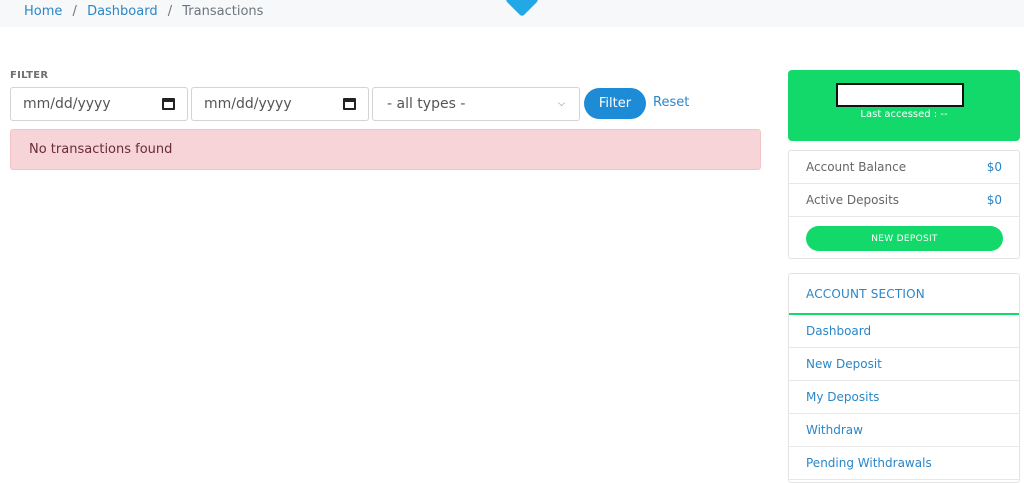 Image resolution: width=1024 pixels, height=483 pixels. Describe the element at coordinates (853, 200) in the screenshot. I see `active-deposits-label: Active Deposits` at that location.